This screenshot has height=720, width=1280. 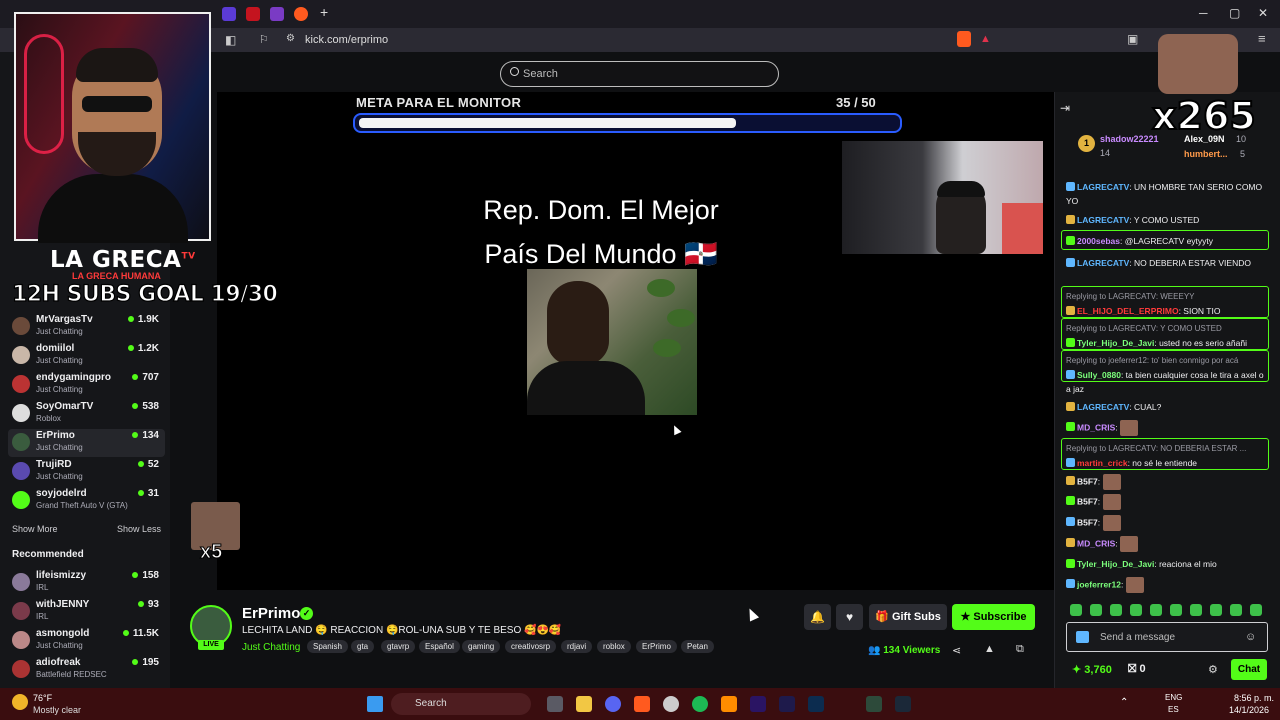 I want to click on new-tab-icon: +, so click(x=324, y=12).